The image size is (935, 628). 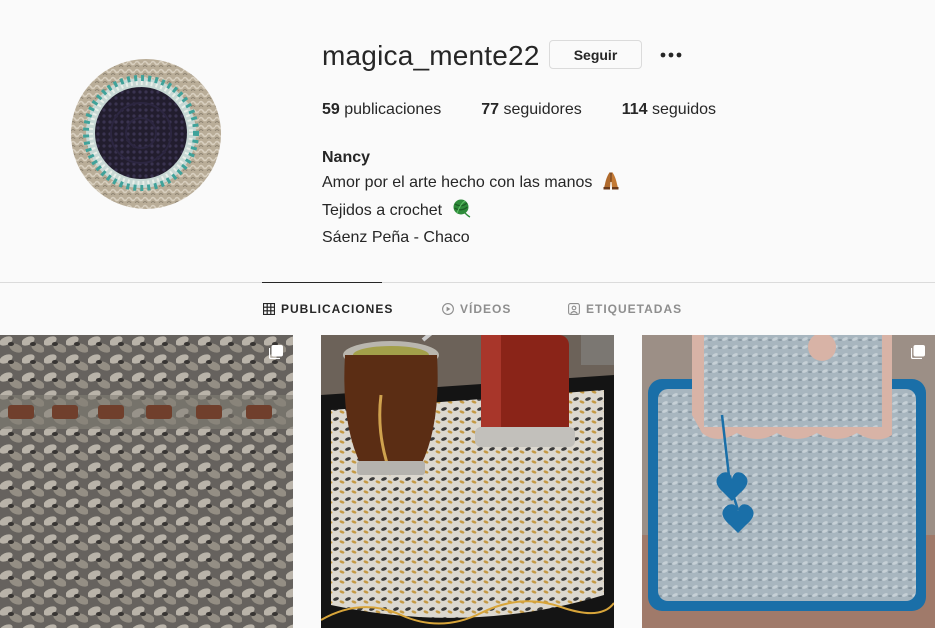 I want to click on followers-label: seguidores, so click(x=542, y=109).